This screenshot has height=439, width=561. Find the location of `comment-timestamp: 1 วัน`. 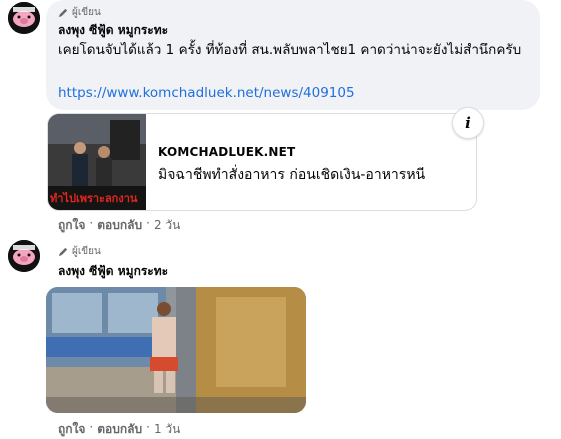

comment-timestamp: 1 วัน is located at coordinates (167, 429).